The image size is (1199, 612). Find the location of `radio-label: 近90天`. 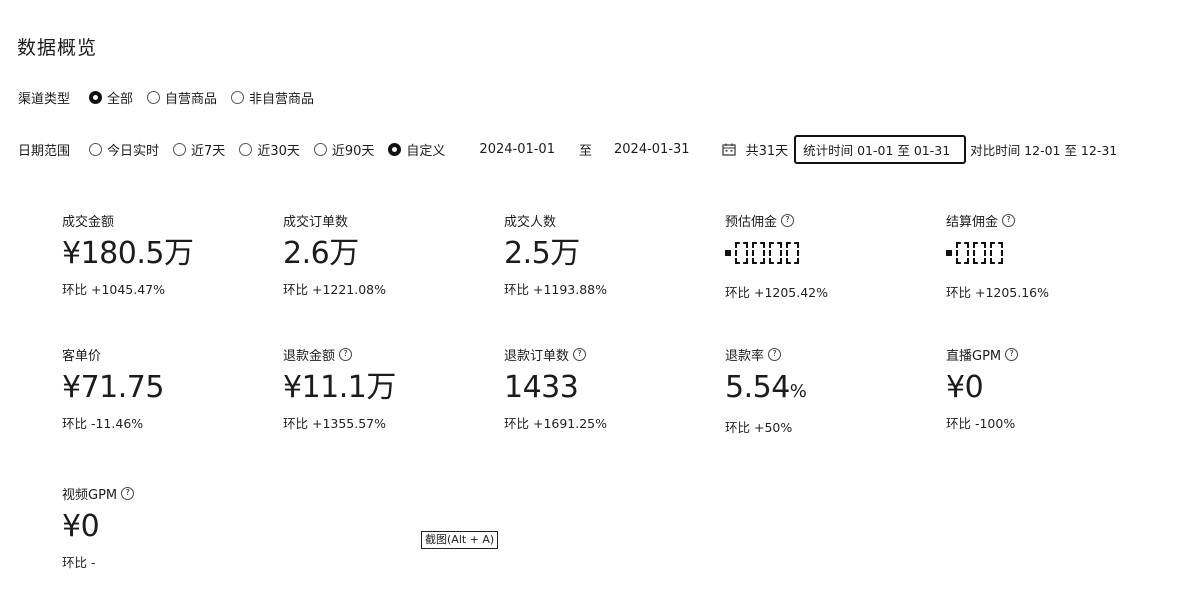

radio-label: 近90天 is located at coordinates (353, 151).